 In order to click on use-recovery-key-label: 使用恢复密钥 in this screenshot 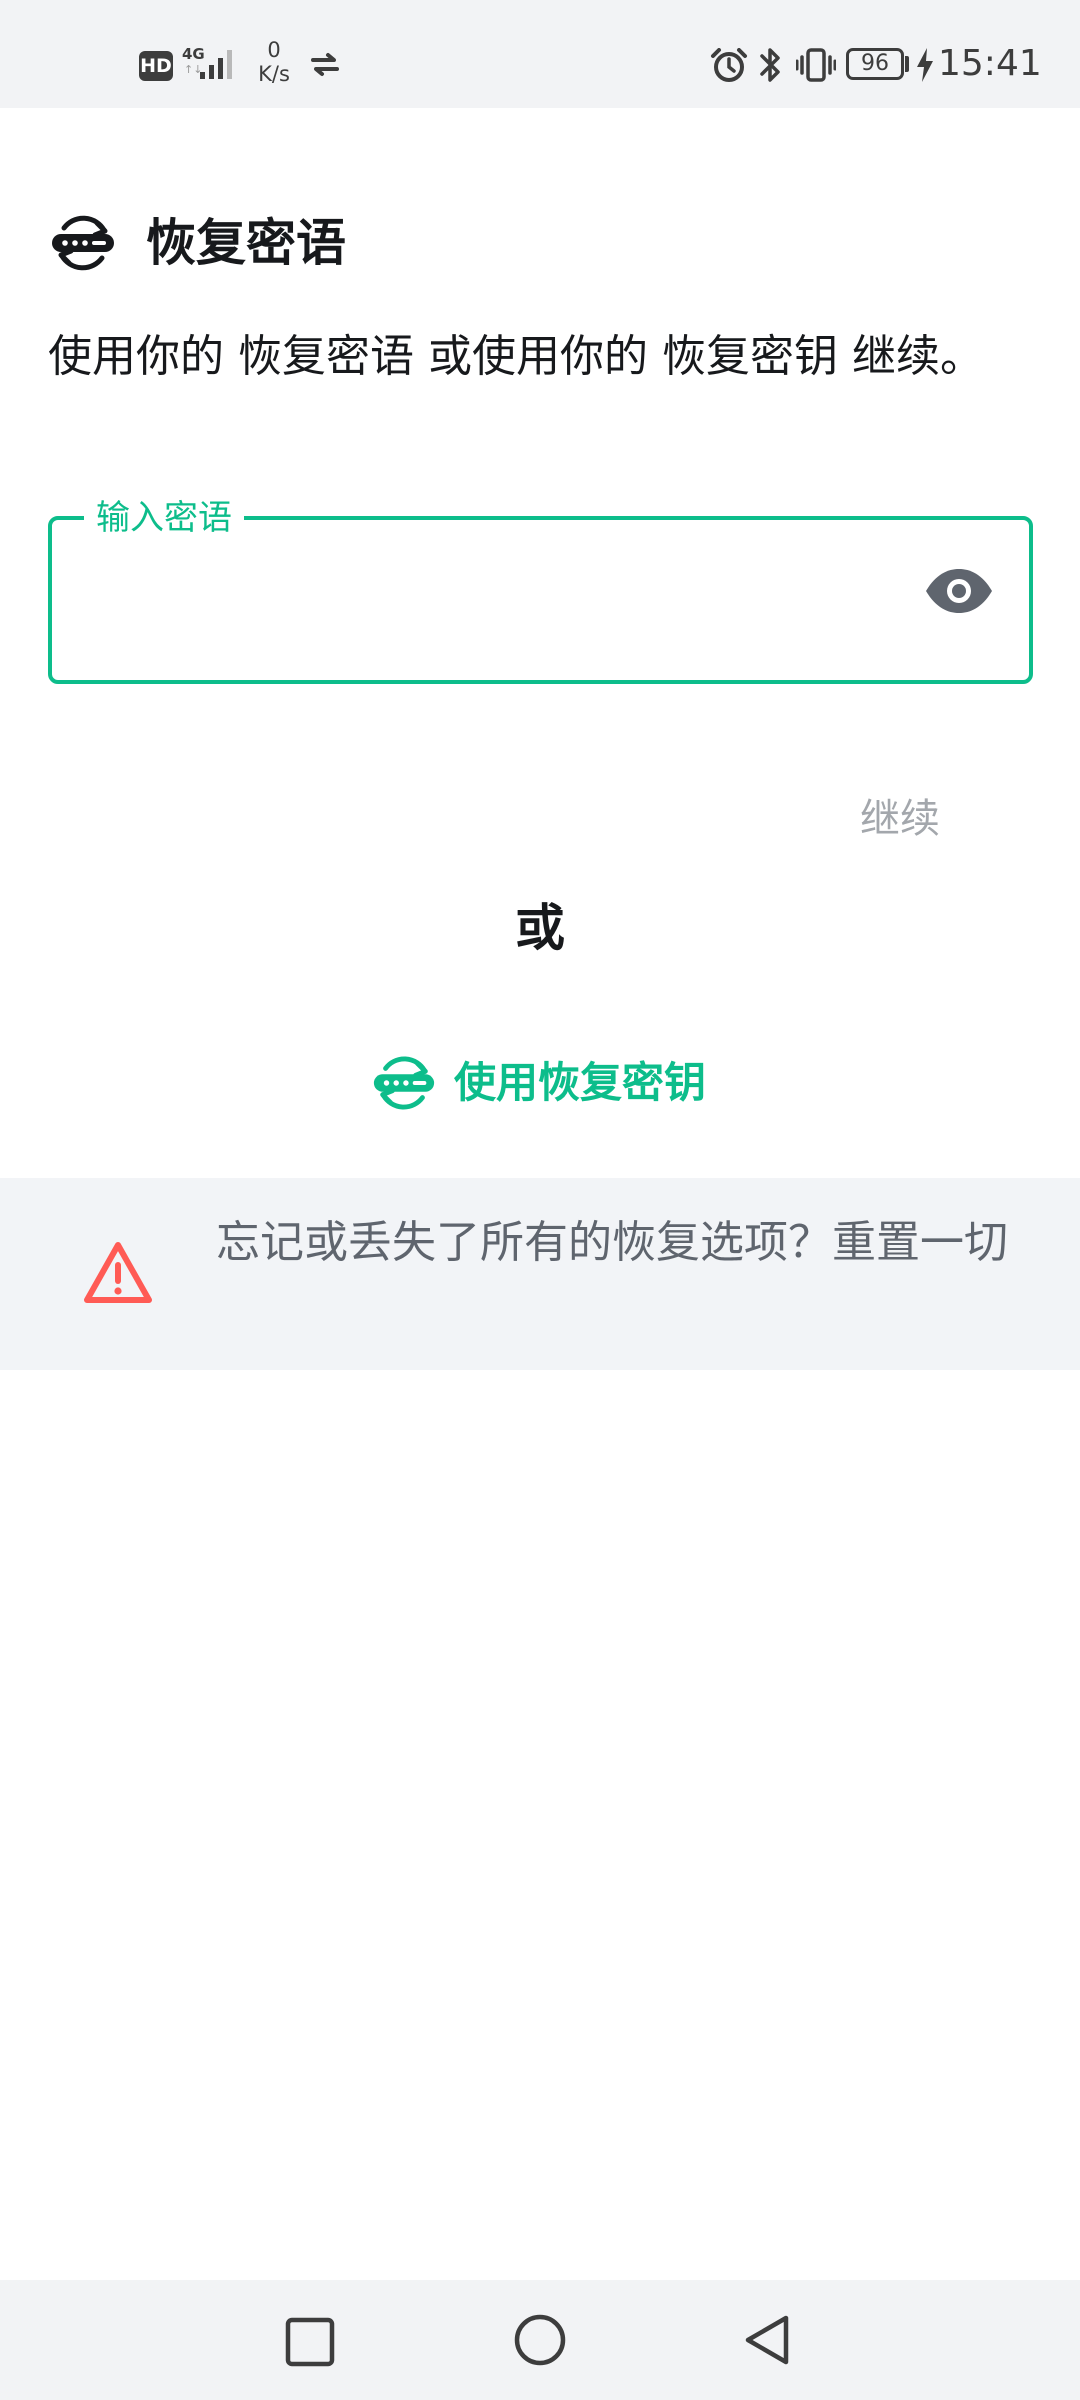, I will do `click(580, 1082)`.